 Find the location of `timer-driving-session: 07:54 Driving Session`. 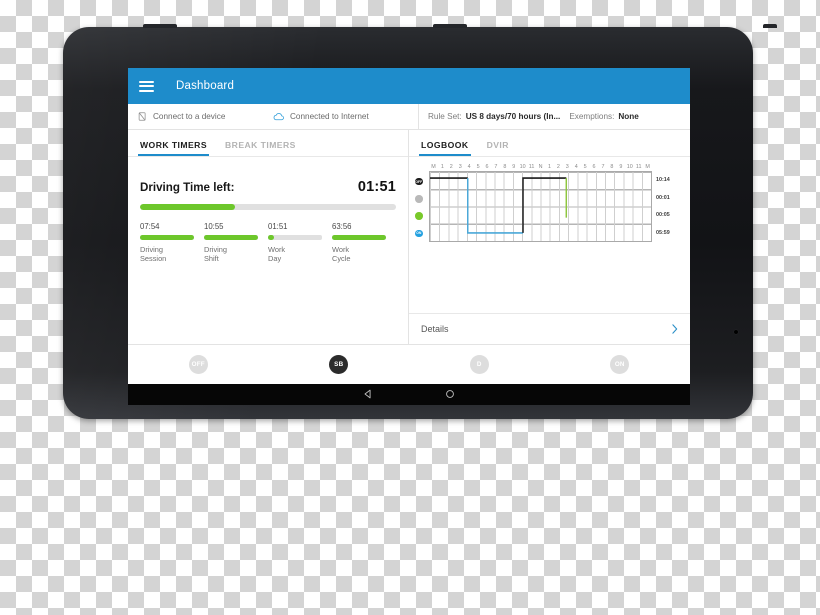

timer-driving-session: 07:54 Driving Session is located at coordinates (172, 243).